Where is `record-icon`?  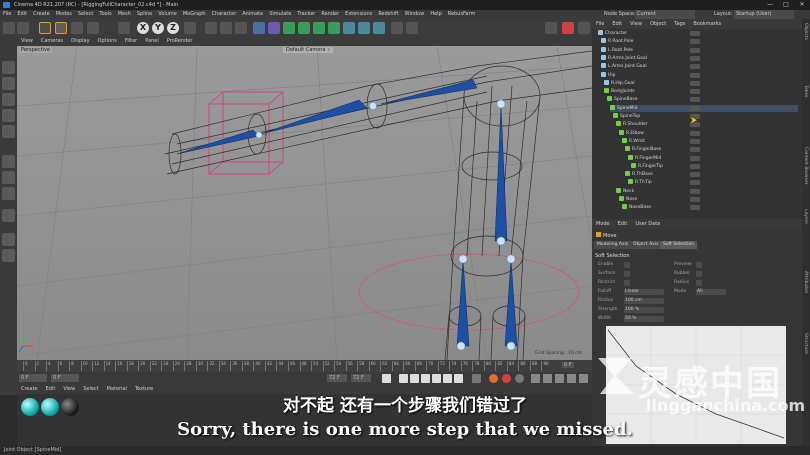 record-icon is located at coordinates (493, 378).